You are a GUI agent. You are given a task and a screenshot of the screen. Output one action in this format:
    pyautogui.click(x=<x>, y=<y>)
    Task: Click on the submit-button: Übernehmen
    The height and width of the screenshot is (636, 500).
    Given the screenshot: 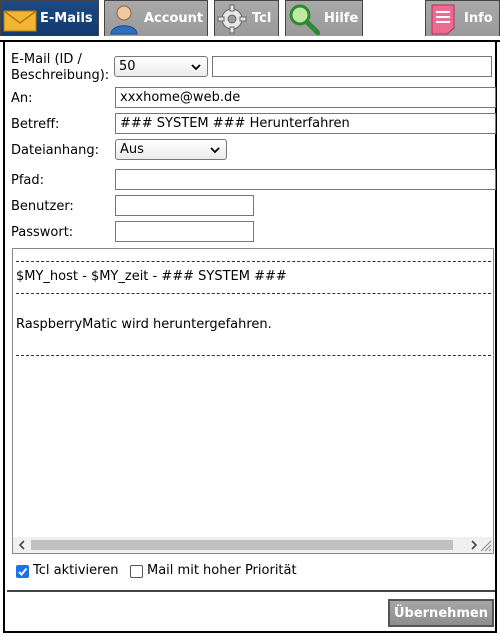 What is the action you would take?
    pyautogui.click(x=441, y=613)
    